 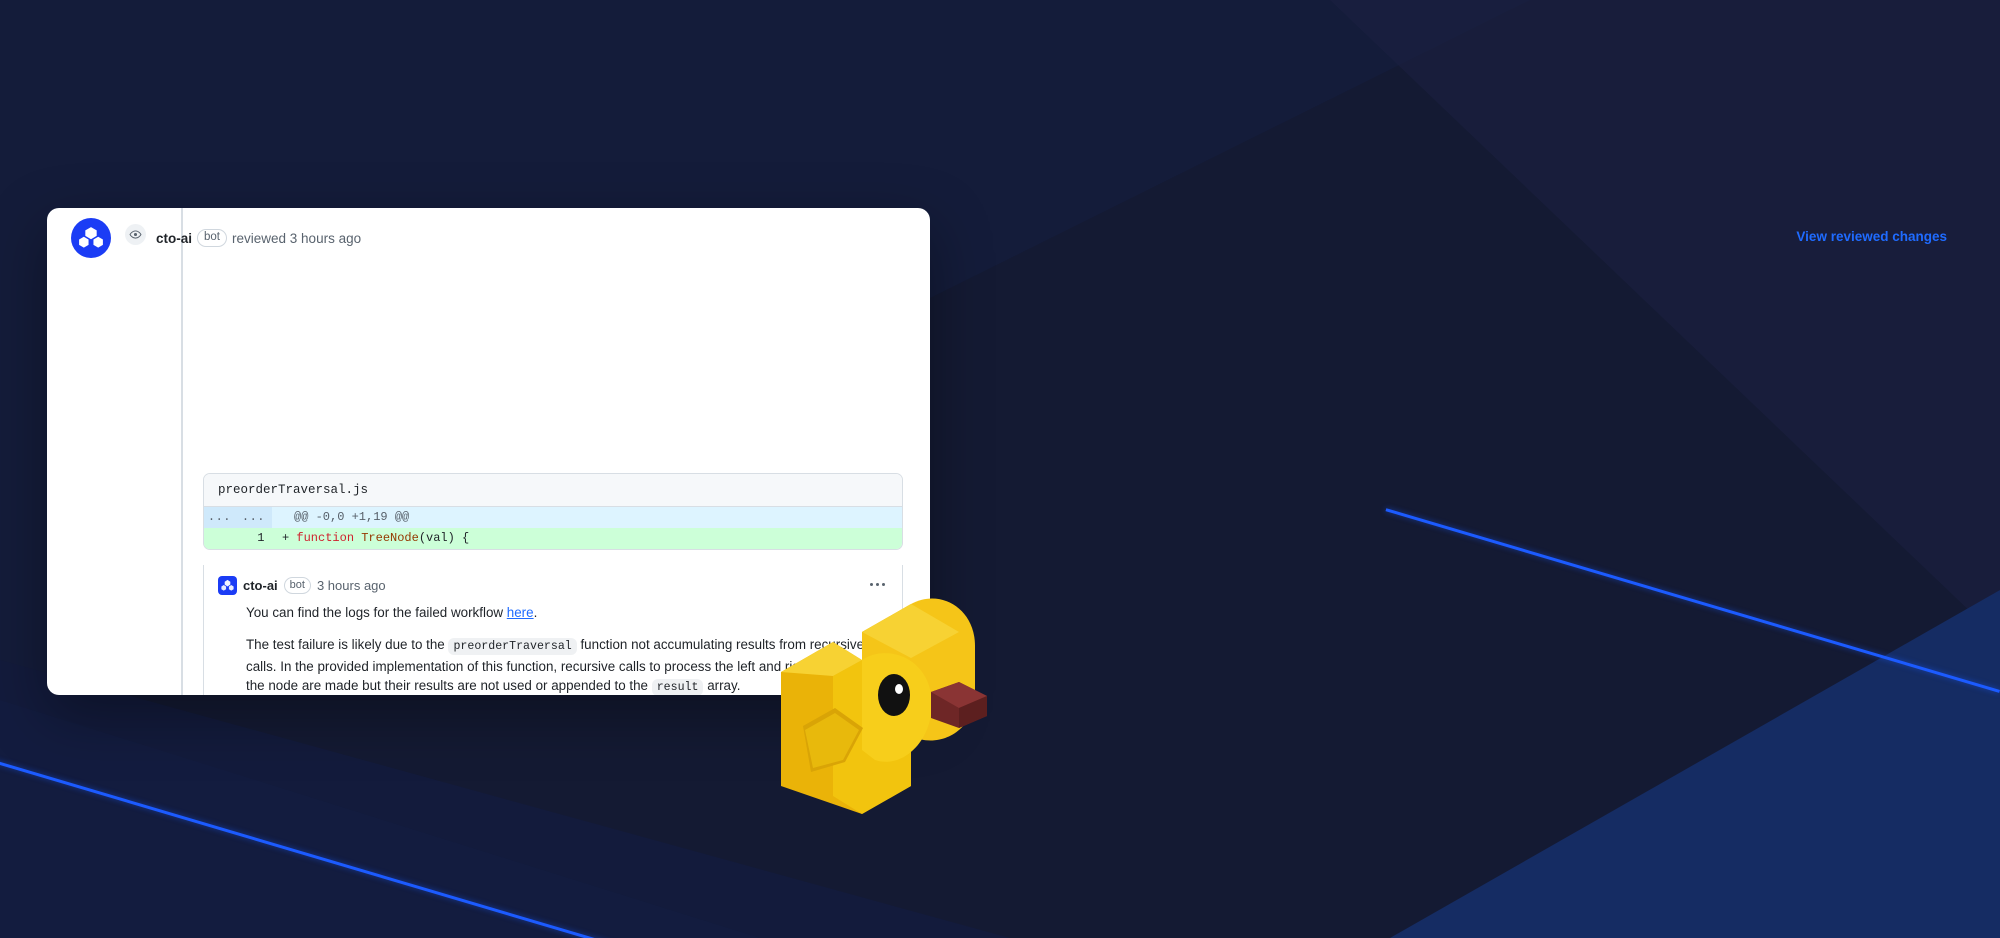 I want to click on p1-text-after: ., so click(x=535, y=612).